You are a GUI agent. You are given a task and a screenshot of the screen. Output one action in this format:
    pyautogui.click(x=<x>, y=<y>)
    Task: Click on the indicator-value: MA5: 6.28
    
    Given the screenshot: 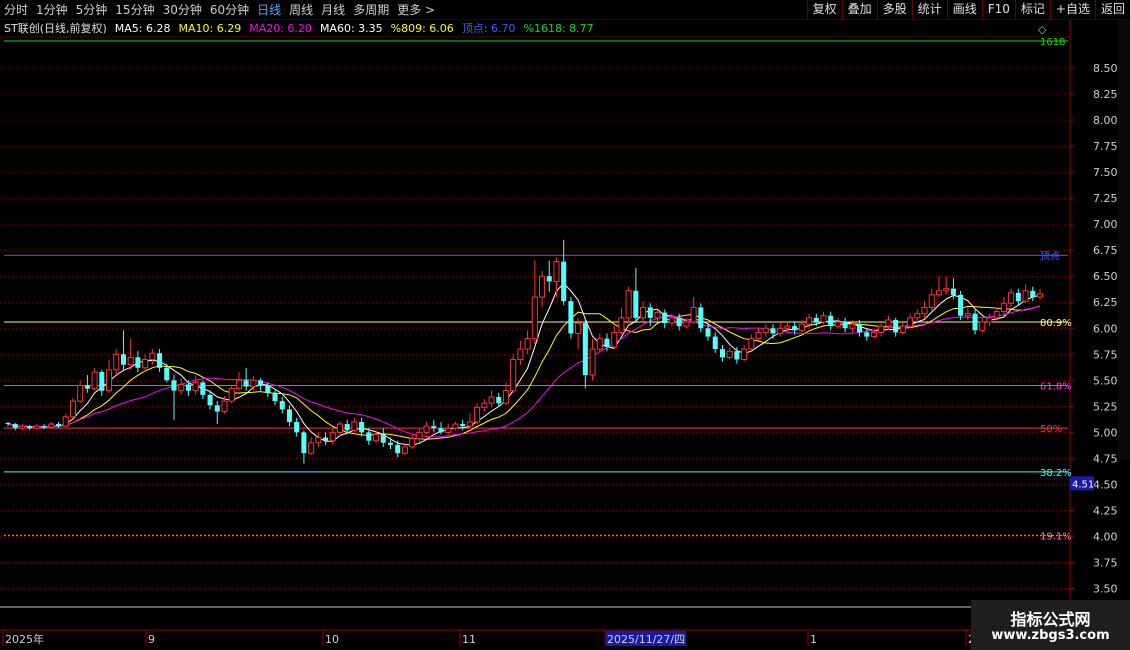 What is the action you would take?
    pyautogui.click(x=142, y=28)
    